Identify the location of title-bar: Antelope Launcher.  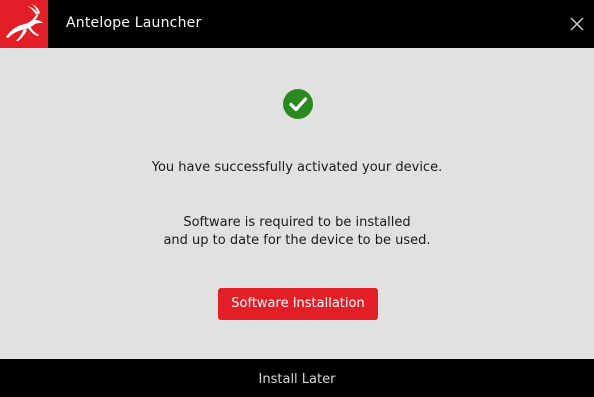
(297, 24).